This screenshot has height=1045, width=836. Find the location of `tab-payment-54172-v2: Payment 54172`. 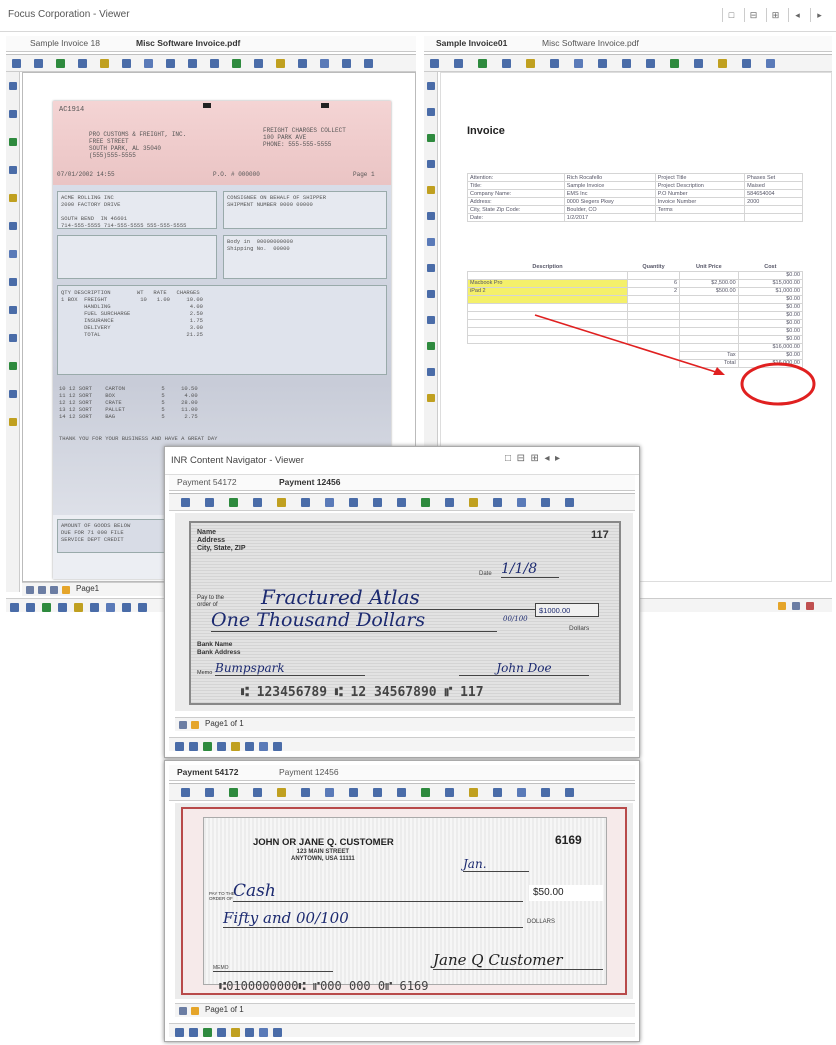

tab-payment-54172-v2: Payment 54172 is located at coordinates (207, 772).